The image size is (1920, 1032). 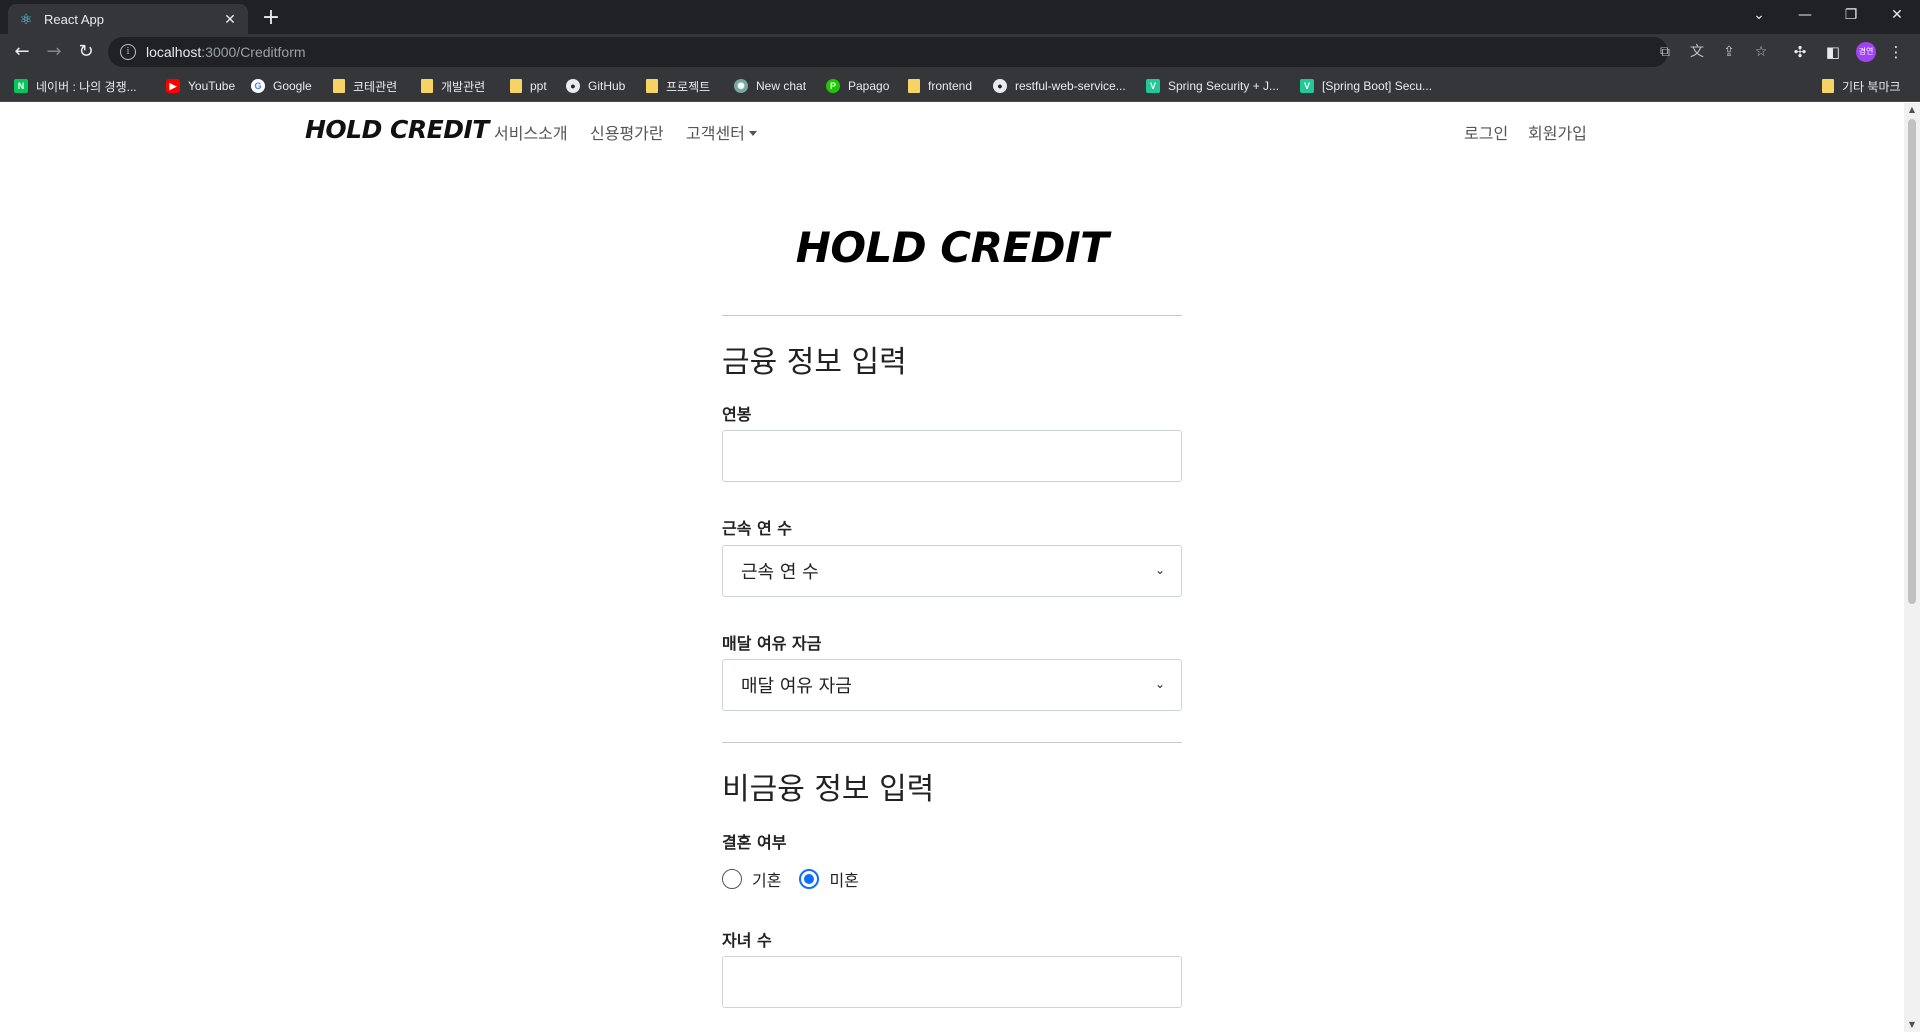 I want to click on bookmark-label: 기타 북마크, so click(x=1871, y=86).